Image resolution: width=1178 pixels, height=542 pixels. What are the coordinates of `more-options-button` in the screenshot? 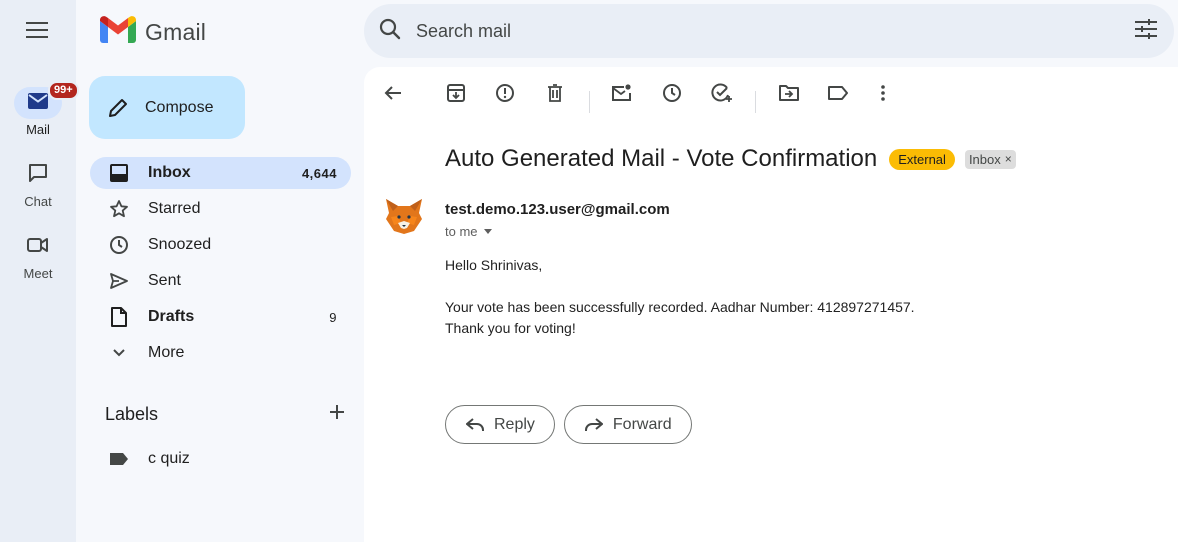 It's located at (883, 95).